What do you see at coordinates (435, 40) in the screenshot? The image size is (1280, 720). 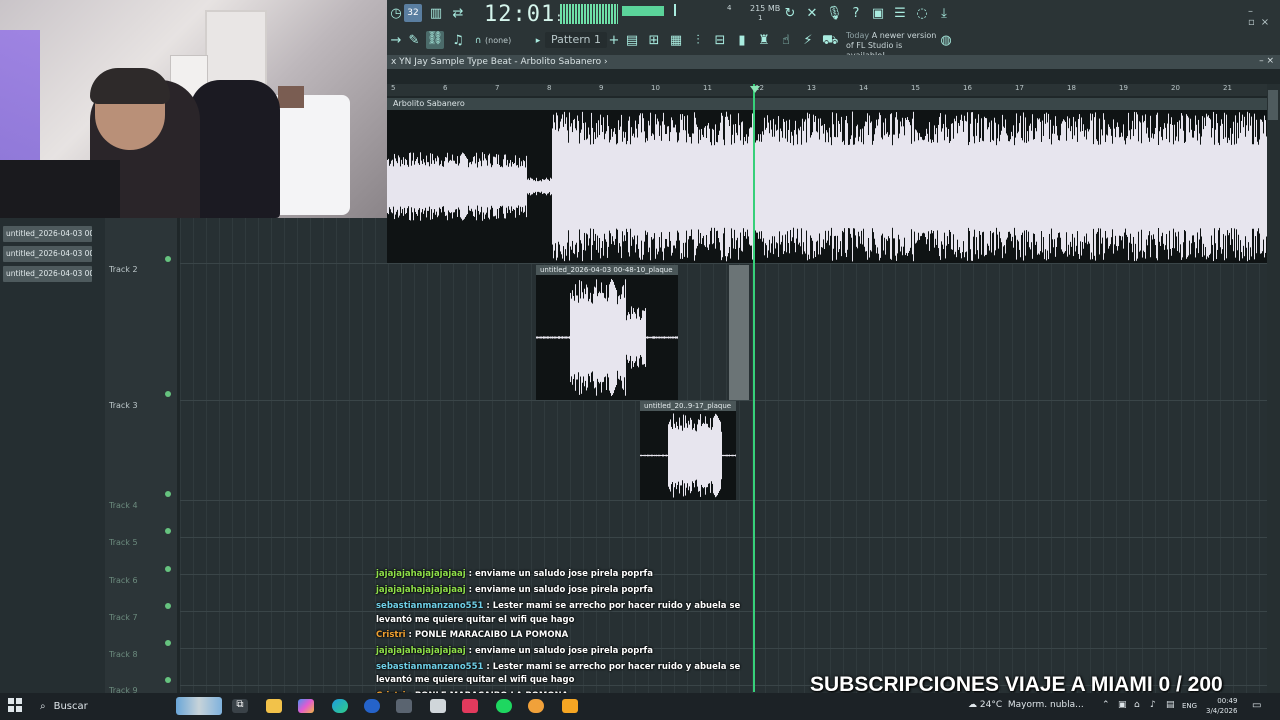 I see `link-icon: ⛓` at bounding box center [435, 40].